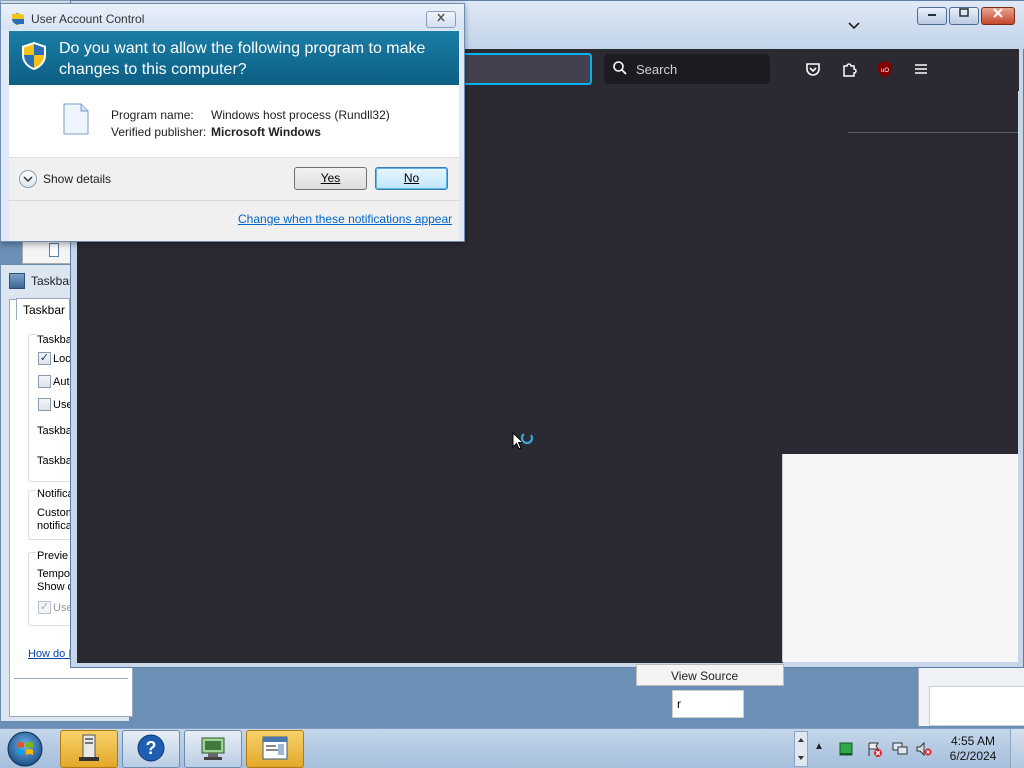  Describe the element at coordinates (900, 272) in the screenshot. I see `page-content-right` at that location.